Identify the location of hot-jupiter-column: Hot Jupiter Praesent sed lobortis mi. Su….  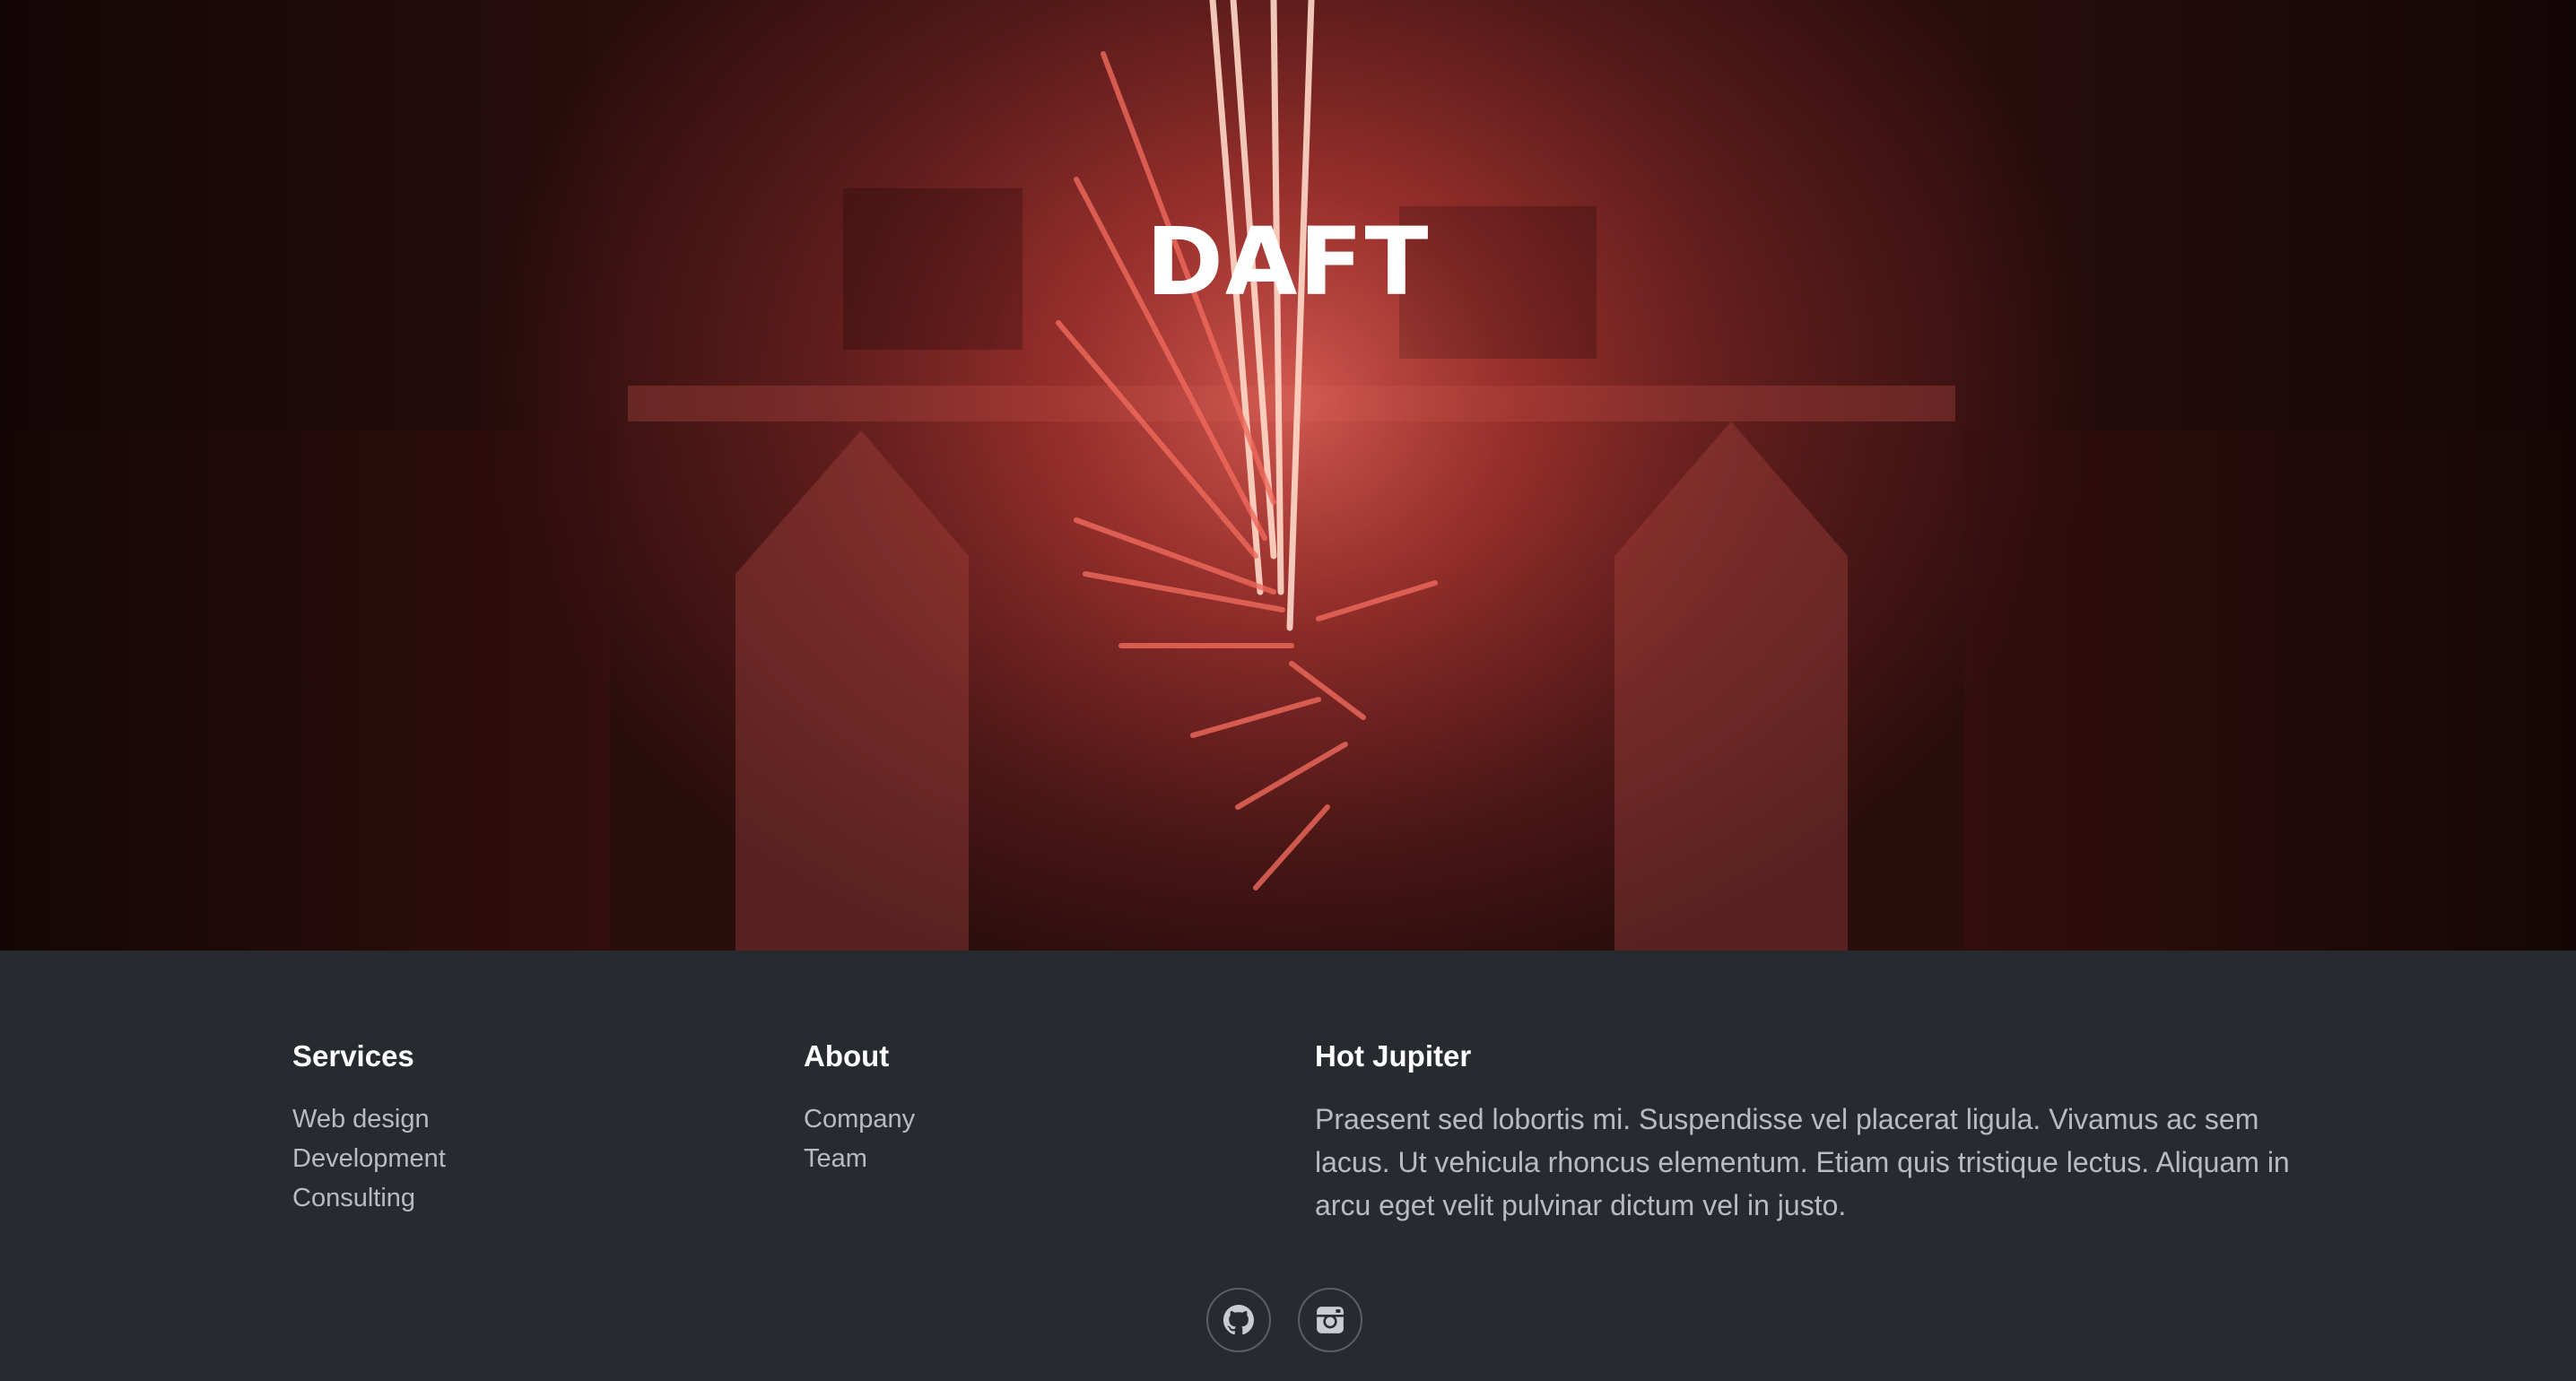
(1804, 1132).